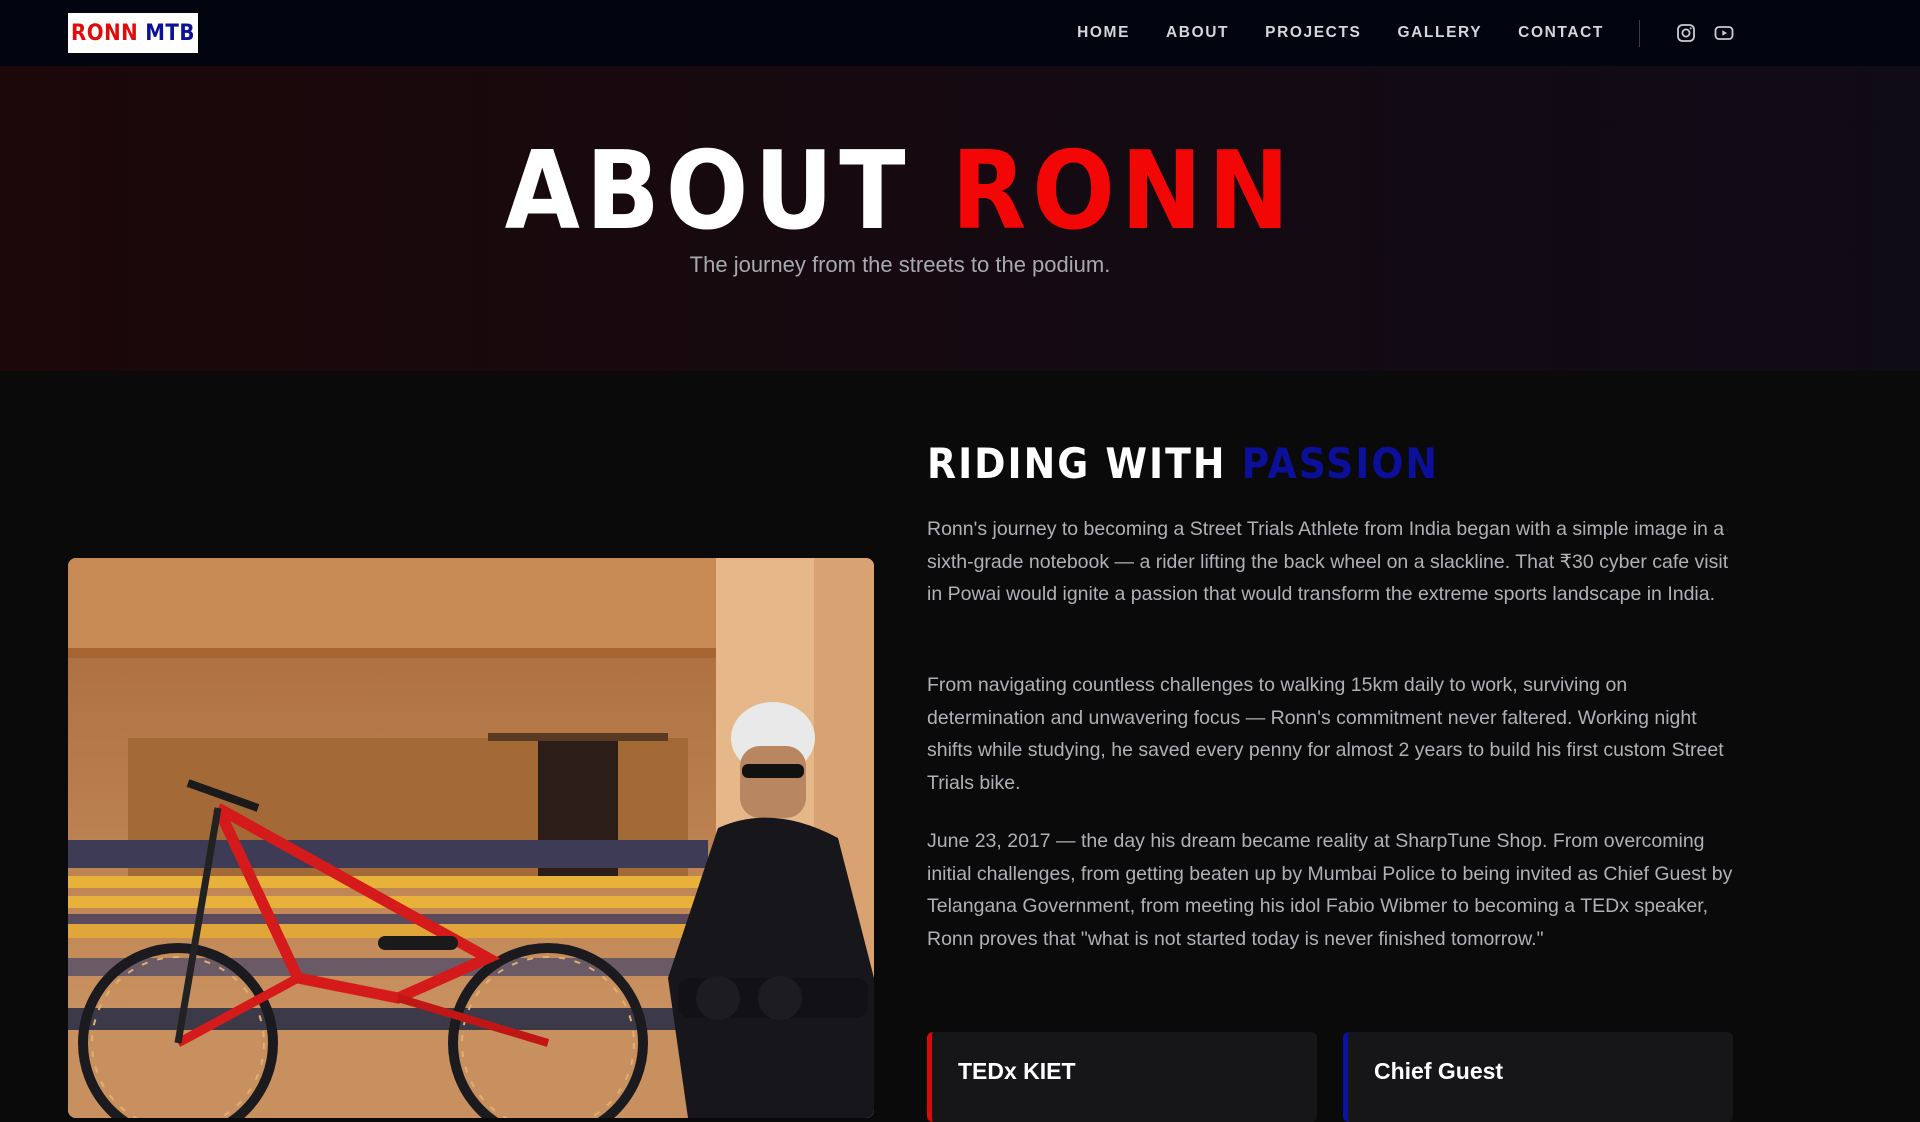 The height and width of the screenshot is (1122, 1920). I want to click on youtube-icon, so click(1724, 33).